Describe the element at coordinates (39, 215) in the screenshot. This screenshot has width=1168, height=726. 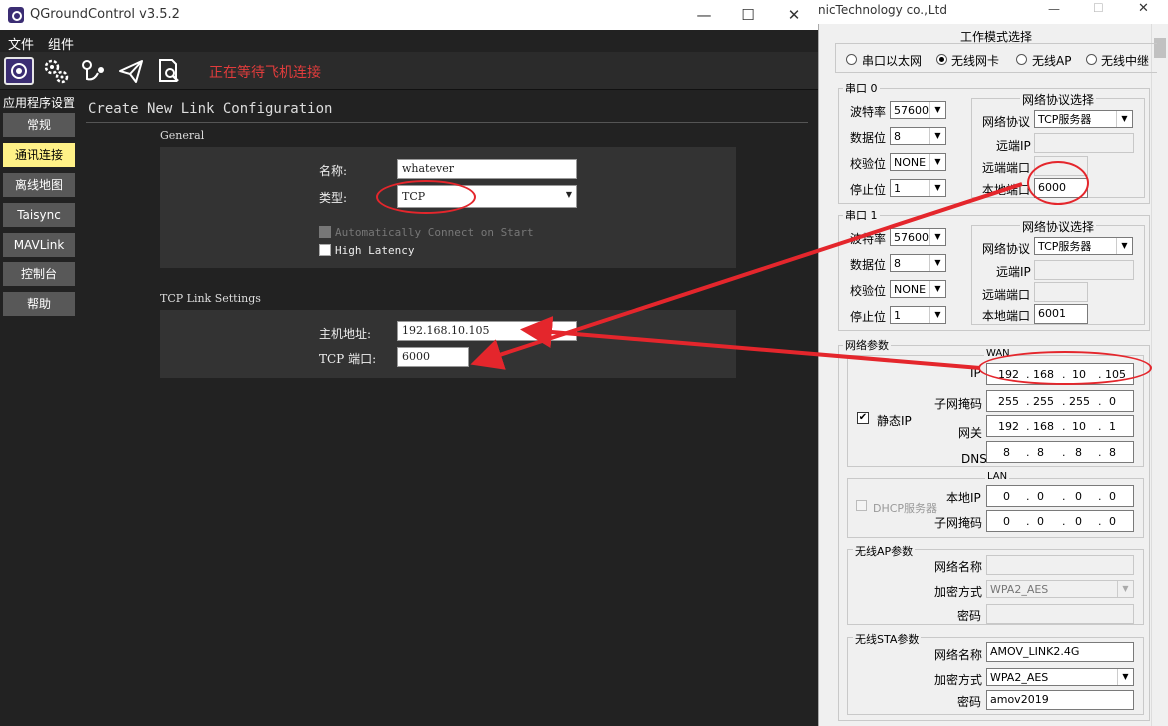
I see `sidebar-item-taisync: Taisync` at that location.